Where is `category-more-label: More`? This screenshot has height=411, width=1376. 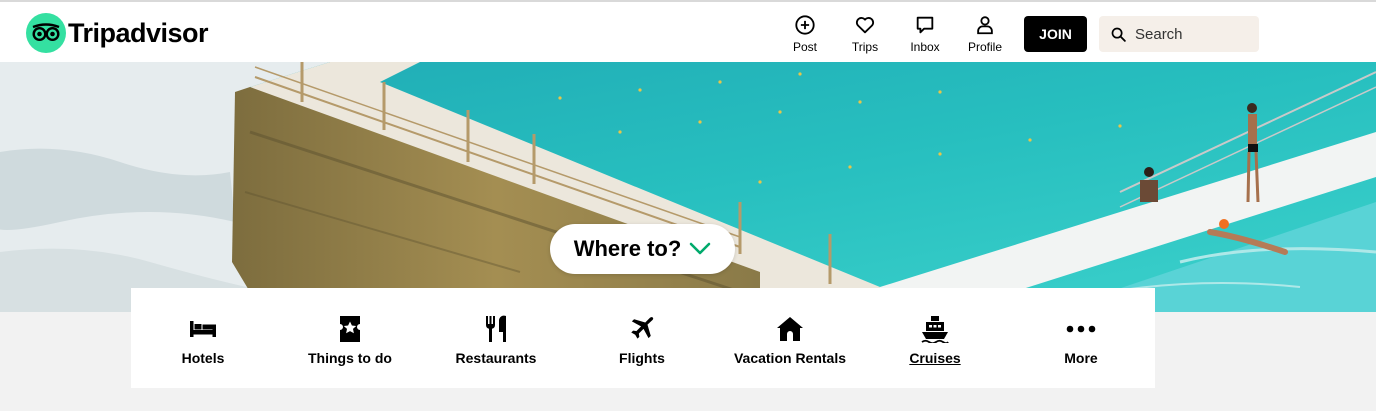
category-more-label: More is located at coordinates (1081, 358).